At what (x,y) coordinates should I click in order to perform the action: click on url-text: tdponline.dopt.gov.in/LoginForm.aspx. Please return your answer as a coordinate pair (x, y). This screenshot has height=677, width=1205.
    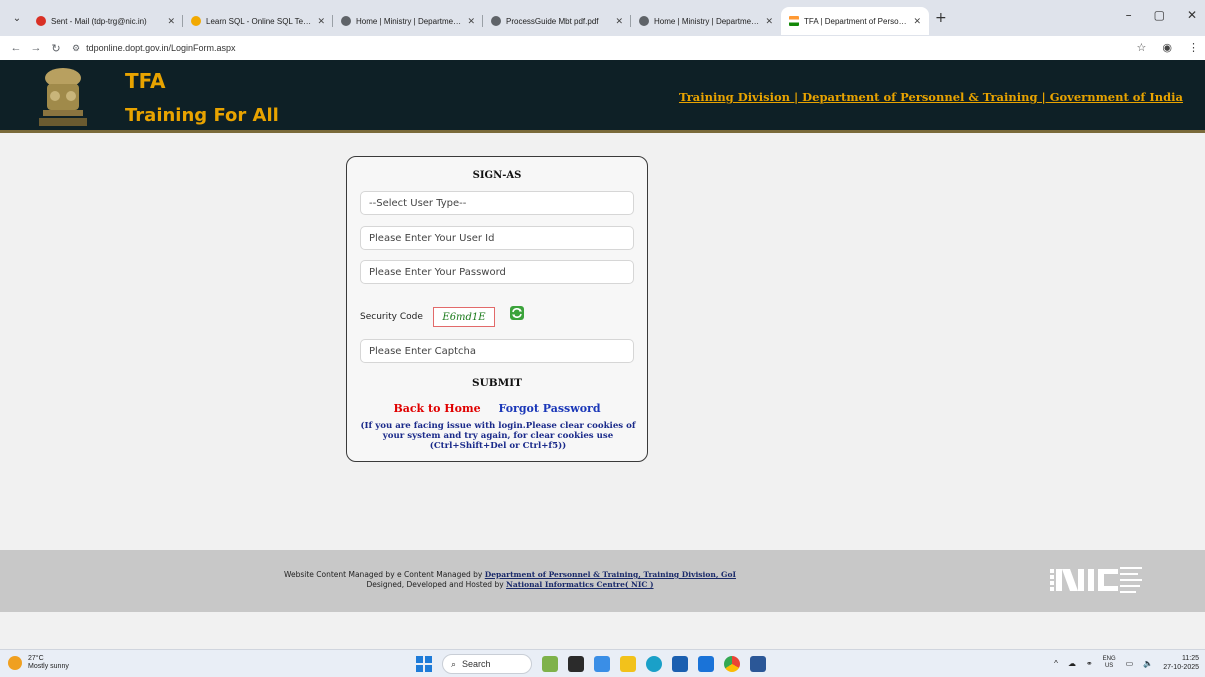
    Looking at the image, I should click on (161, 48).